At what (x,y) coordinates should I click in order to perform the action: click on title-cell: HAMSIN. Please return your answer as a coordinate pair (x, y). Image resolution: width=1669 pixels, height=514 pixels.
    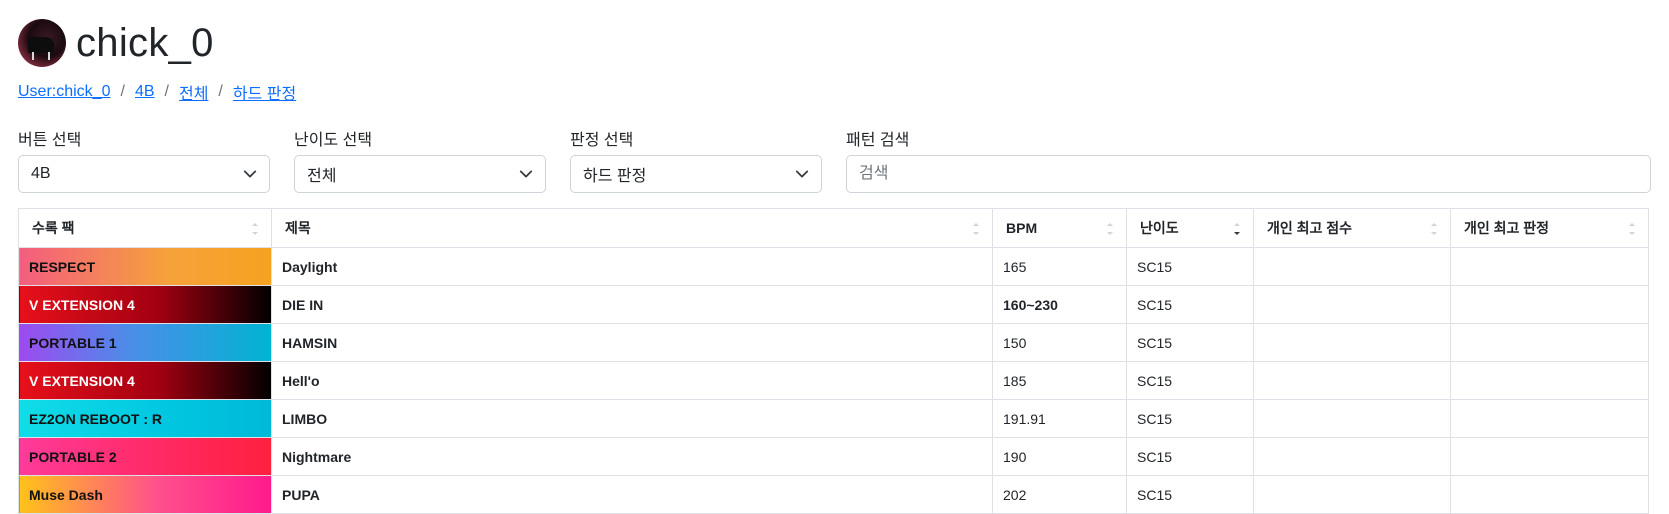
    Looking at the image, I should click on (632, 342).